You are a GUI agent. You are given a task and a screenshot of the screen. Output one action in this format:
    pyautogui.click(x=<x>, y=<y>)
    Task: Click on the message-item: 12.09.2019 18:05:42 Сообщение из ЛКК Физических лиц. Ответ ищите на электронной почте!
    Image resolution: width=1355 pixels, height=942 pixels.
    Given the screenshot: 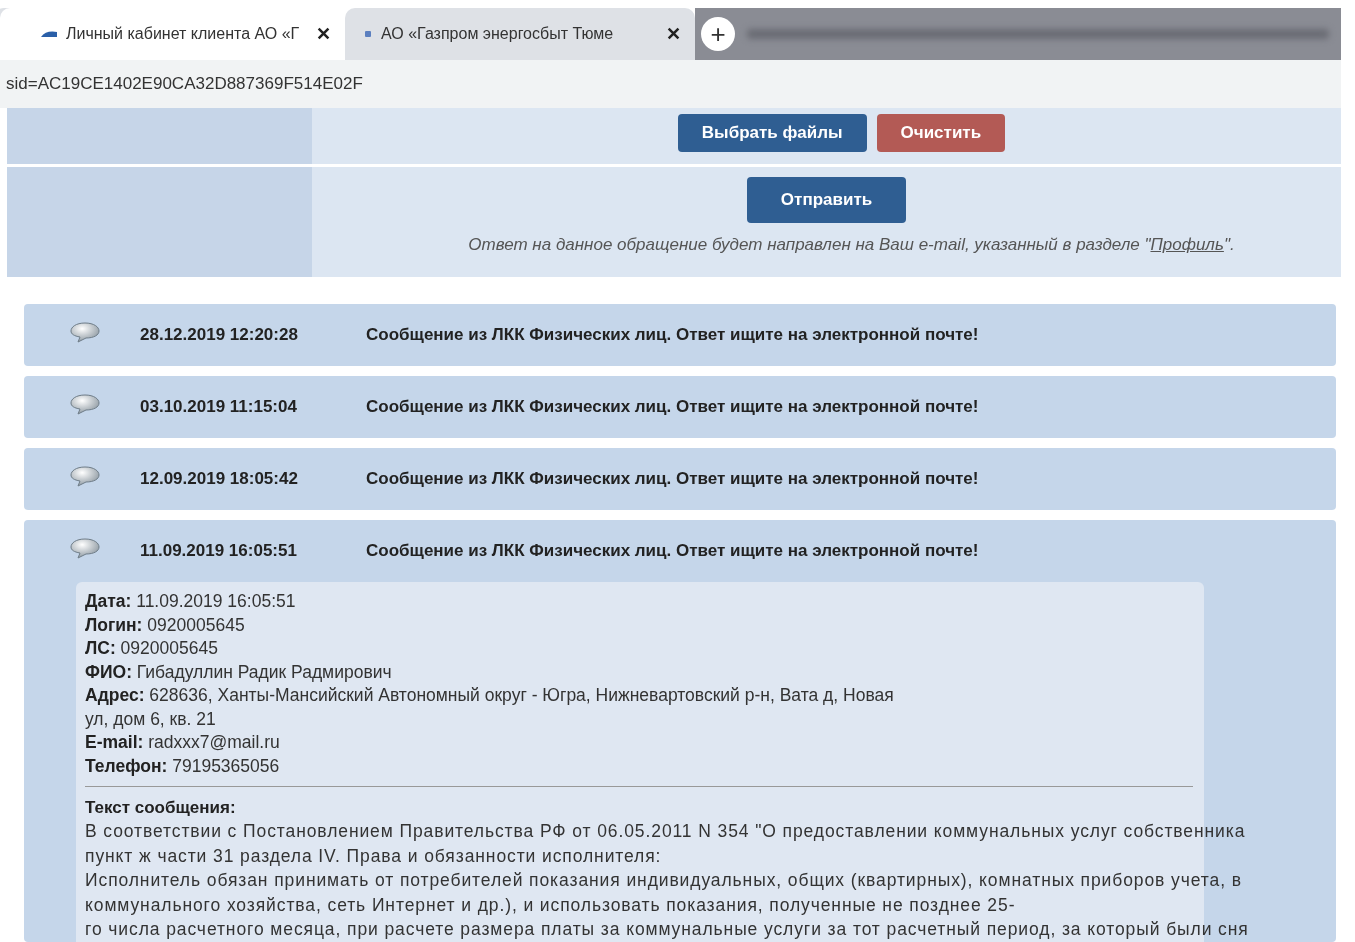 What is the action you would take?
    pyautogui.click(x=680, y=479)
    